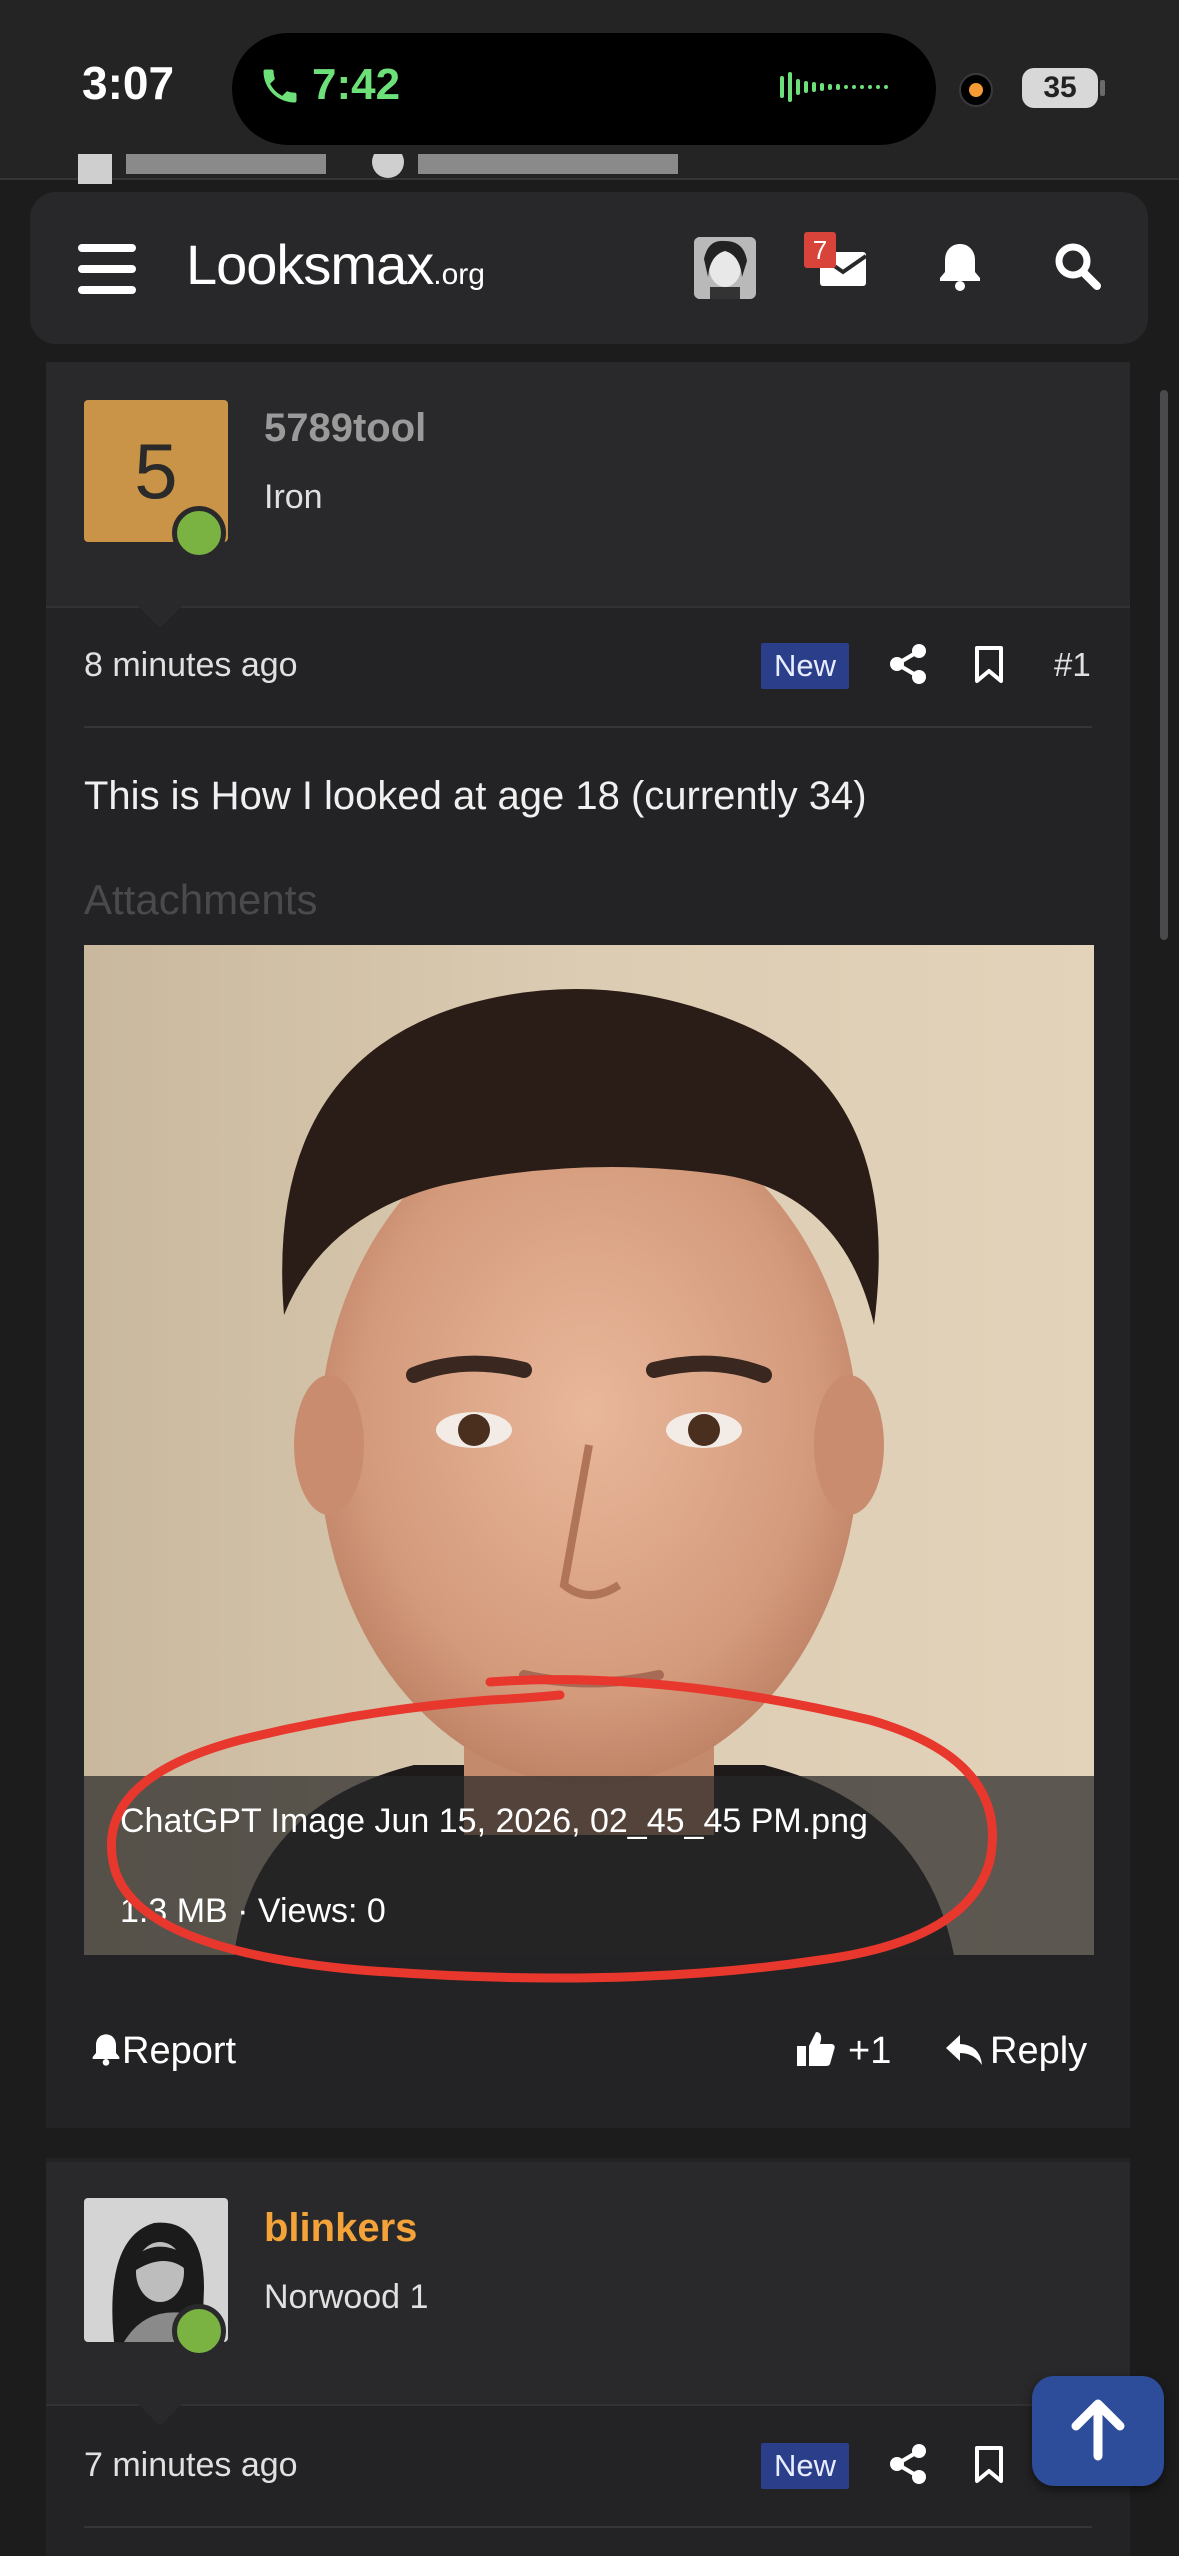 The image size is (1179, 2556). I want to click on post-time: 8 minutes ago, so click(191, 665).